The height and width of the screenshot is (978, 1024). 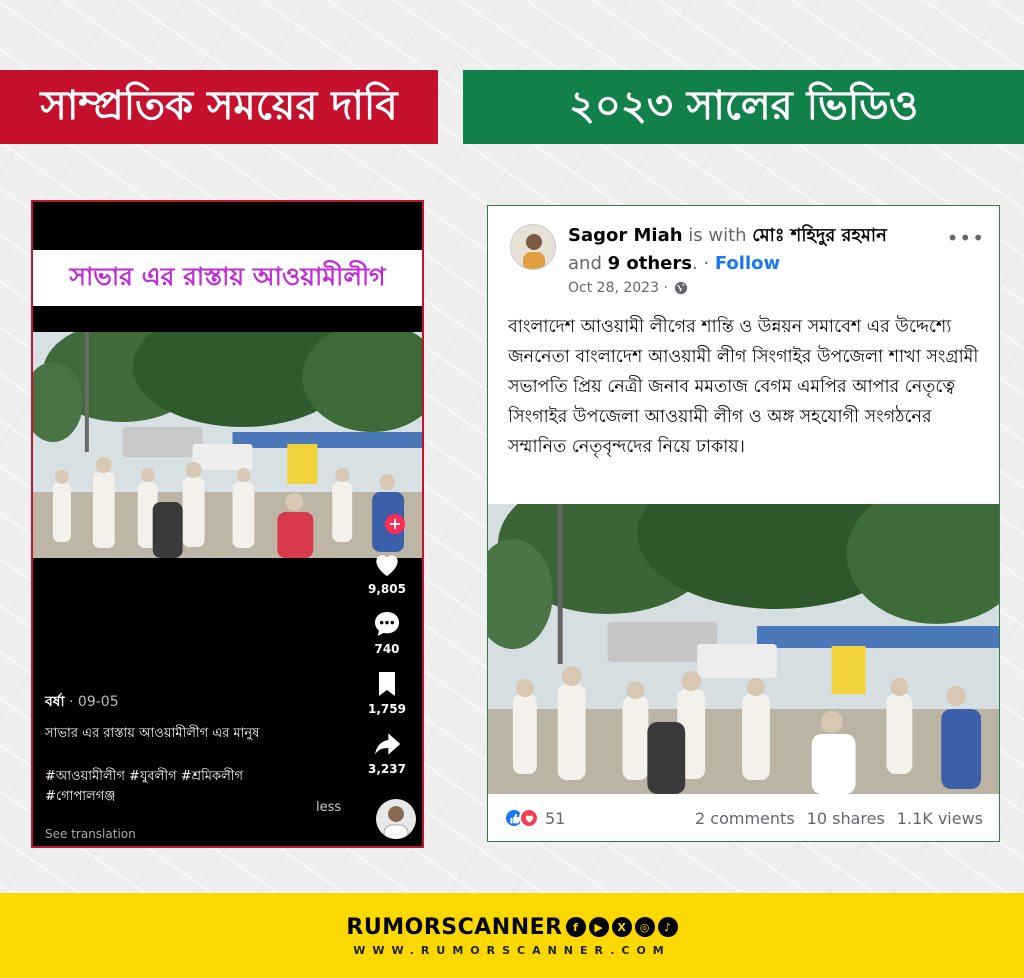 I want to click on share-arrow-icon, so click(x=388, y=744).